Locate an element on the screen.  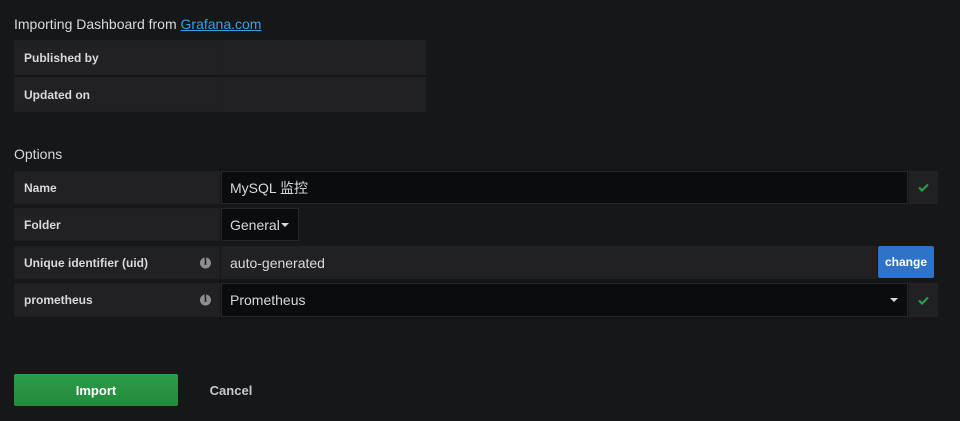
name-valid-indicator is located at coordinates (923, 187).